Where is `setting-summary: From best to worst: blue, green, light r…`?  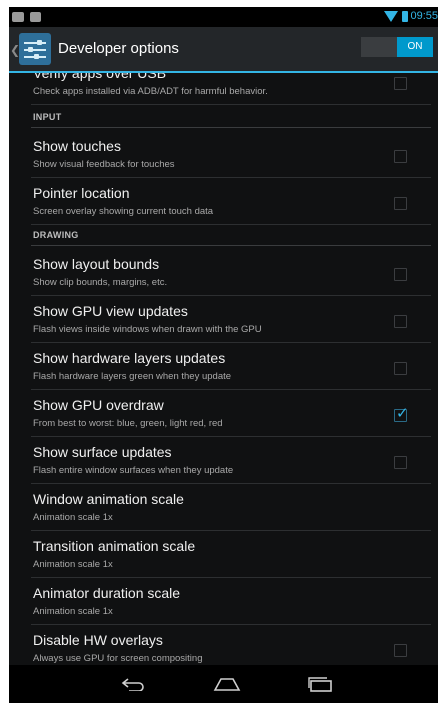 setting-summary: From best to worst: blue, green, light r… is located at coordinates (128, 423).